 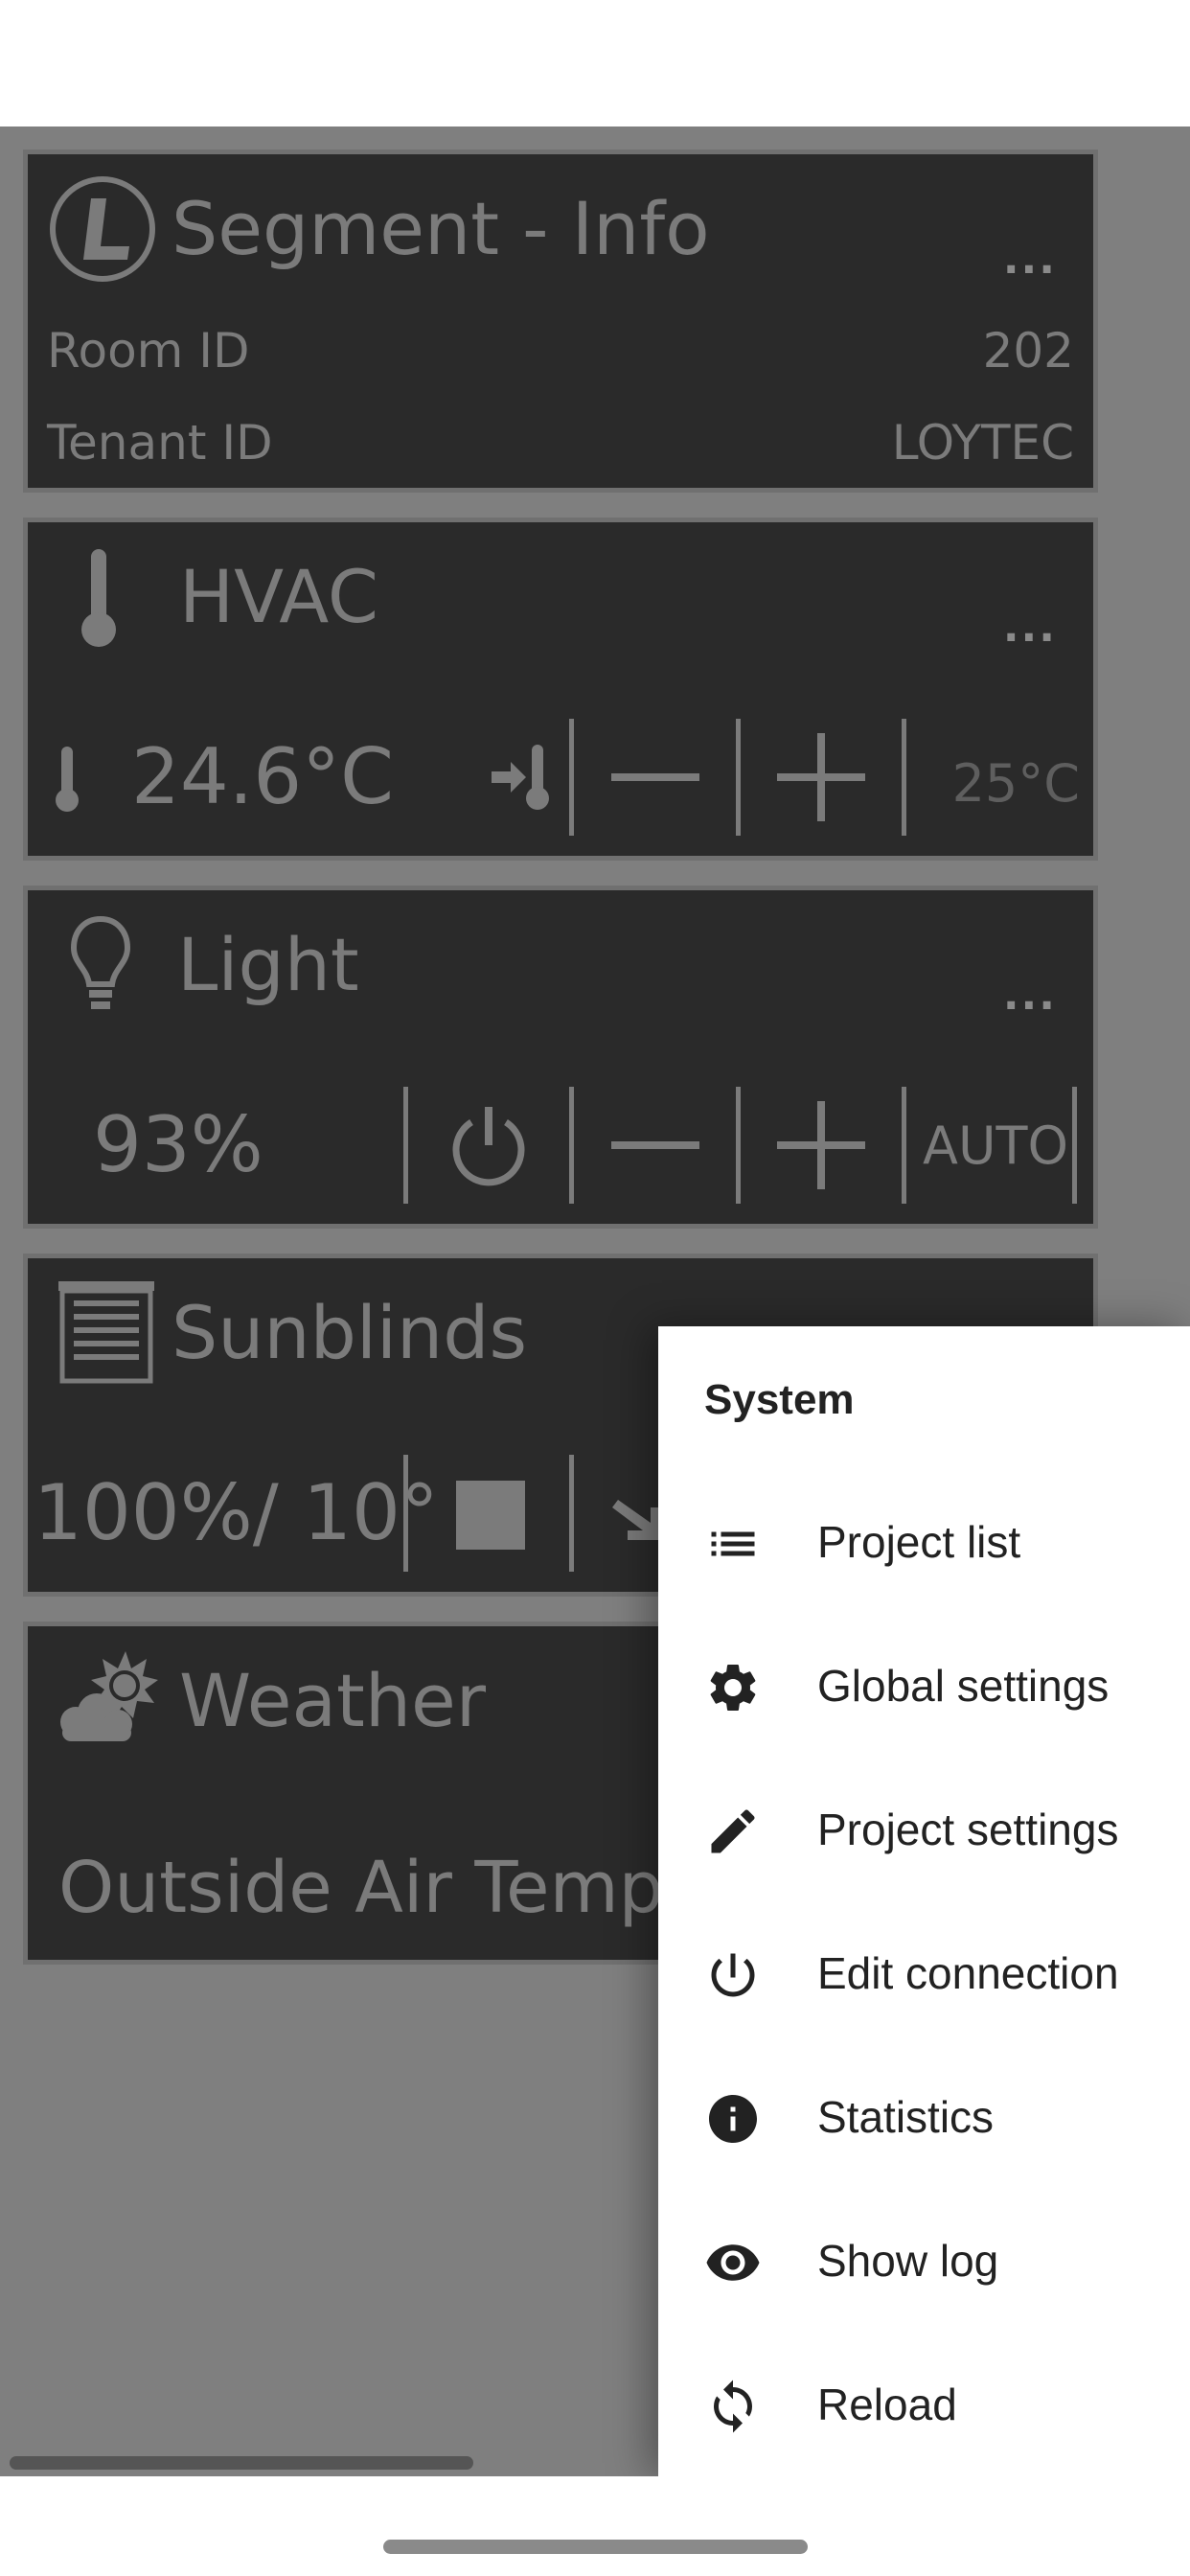 I want to click on menu-item-global-settings: Global settings, so click(x=924, y=1688).